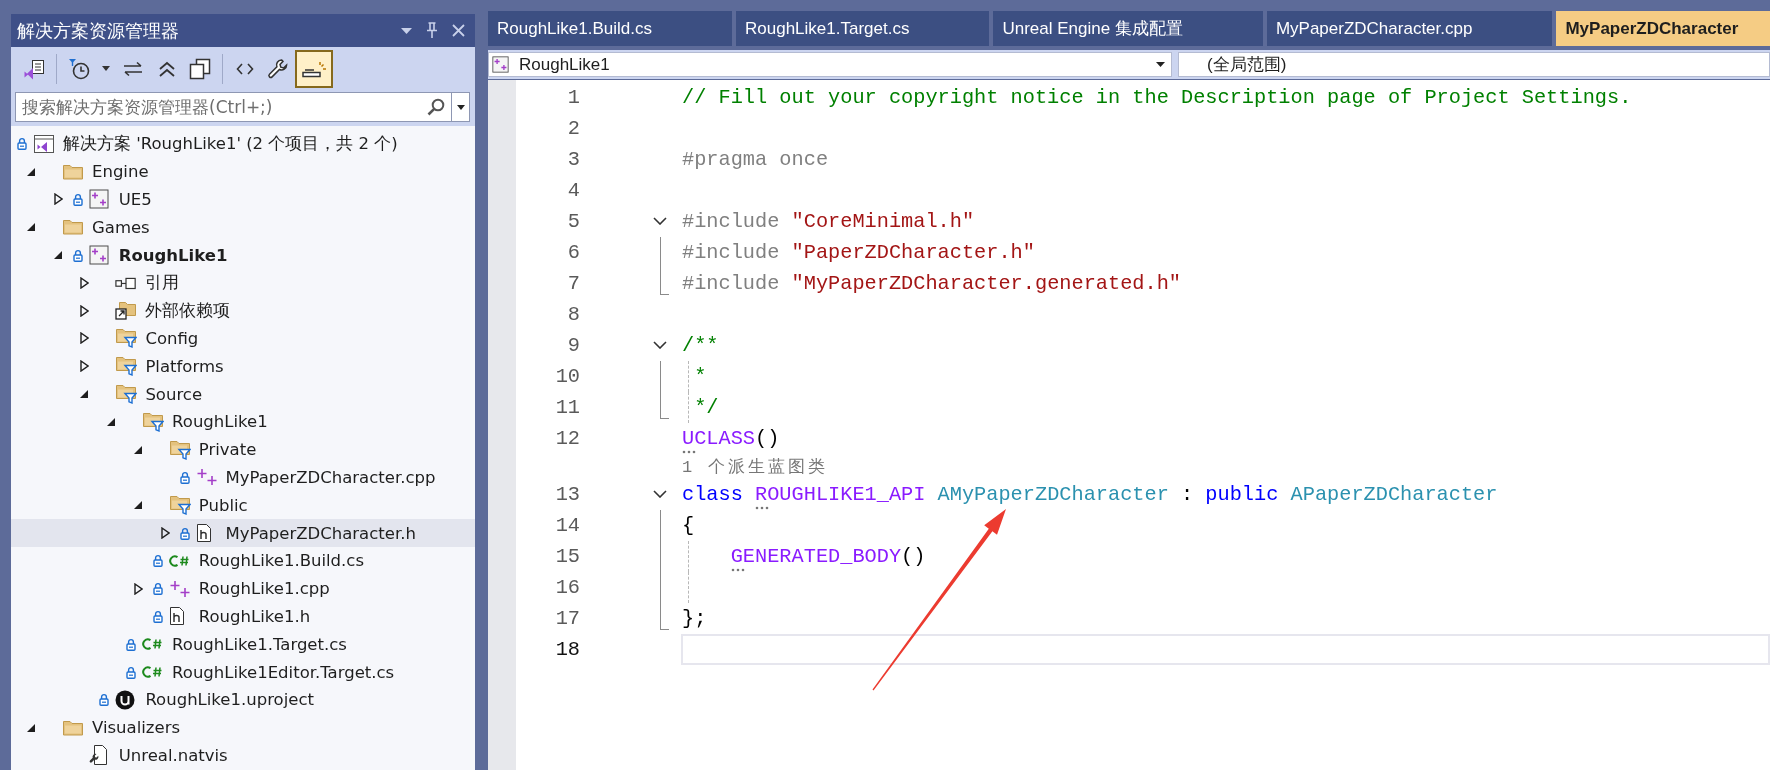  I want to click on document-tab: MyPaperZDCharacter, so click(1663, 28).